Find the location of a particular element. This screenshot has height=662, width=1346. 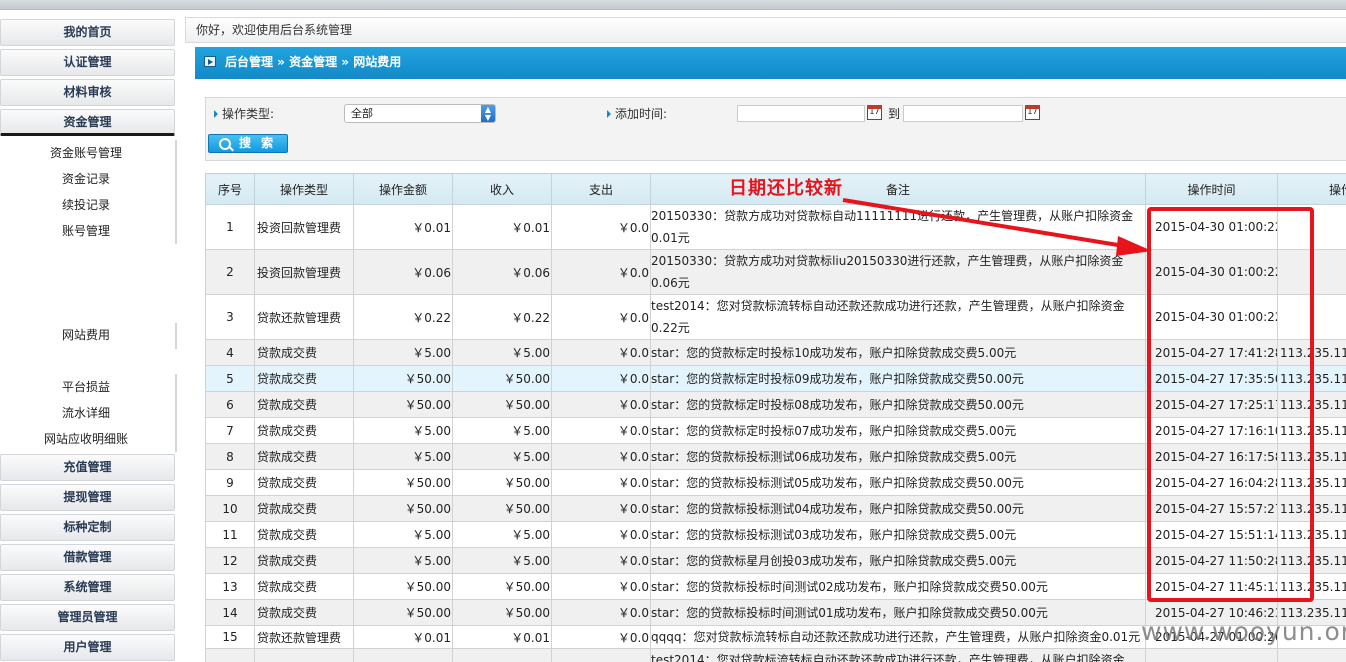

watermark: www.wooyun.org is located at coordinates (1243, 631).